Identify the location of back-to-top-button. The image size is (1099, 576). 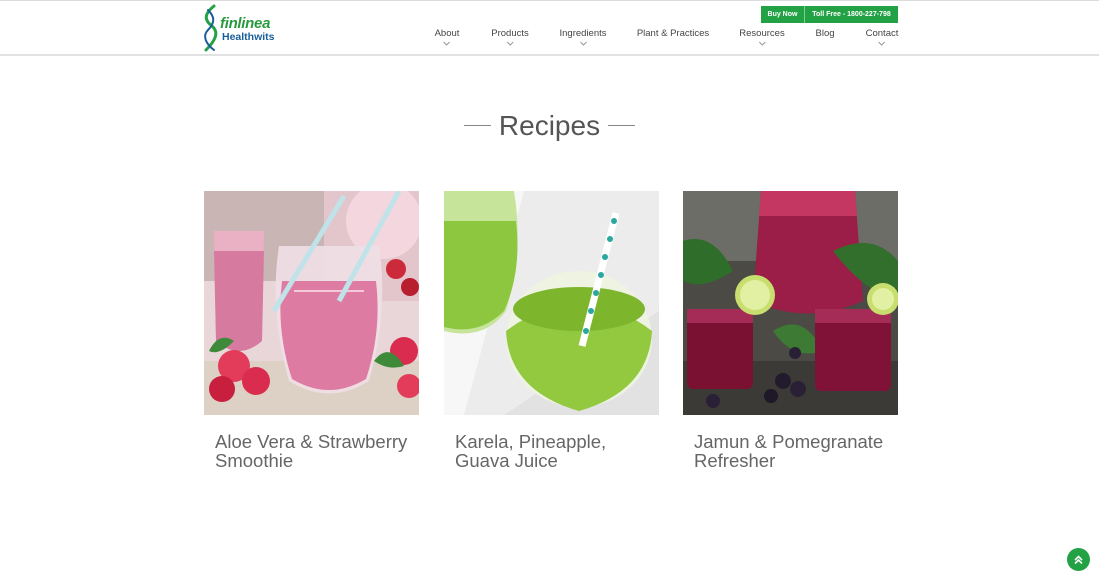
(1078, 559).